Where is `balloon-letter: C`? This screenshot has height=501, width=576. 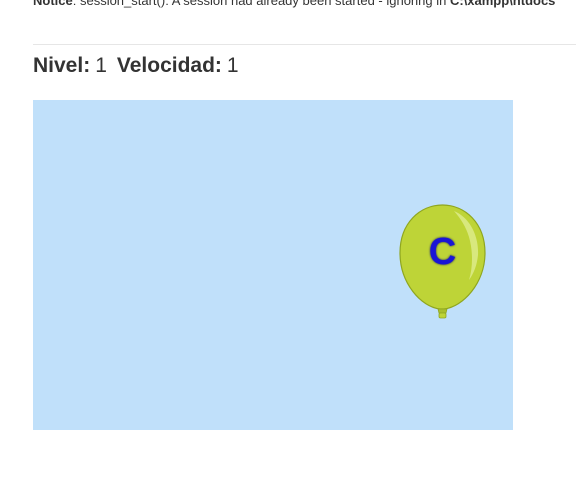
balloon-letter: C is located at coordinates (442, 252).